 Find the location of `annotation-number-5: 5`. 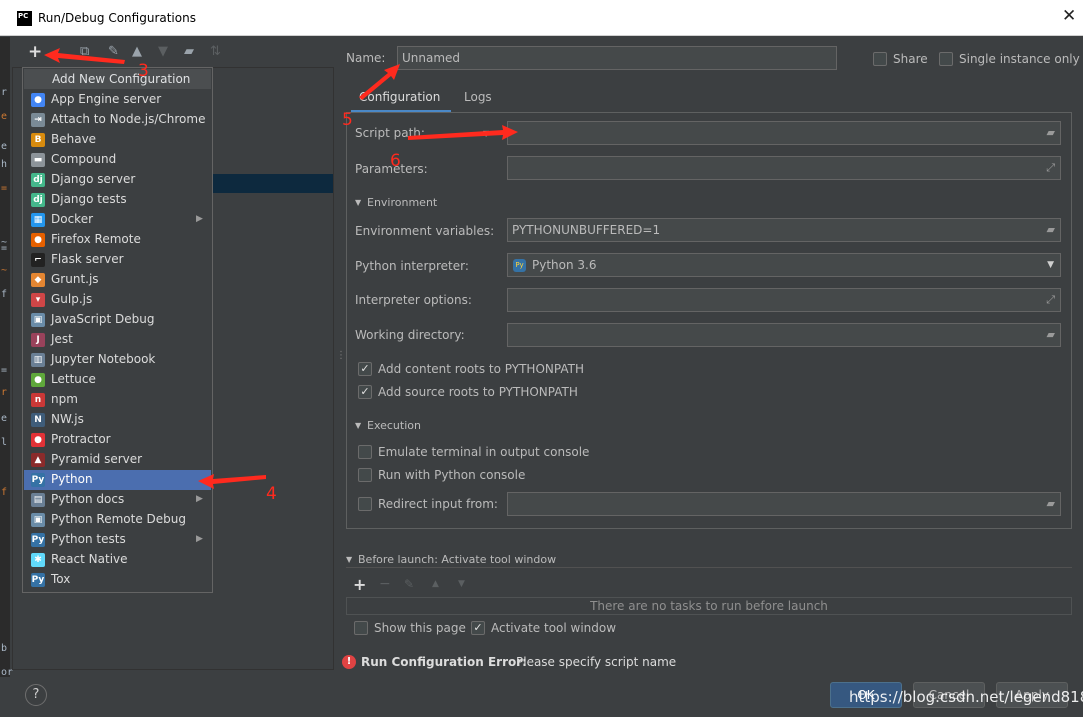

annotation-number-5: 5 is located at coordinates (347, 120).